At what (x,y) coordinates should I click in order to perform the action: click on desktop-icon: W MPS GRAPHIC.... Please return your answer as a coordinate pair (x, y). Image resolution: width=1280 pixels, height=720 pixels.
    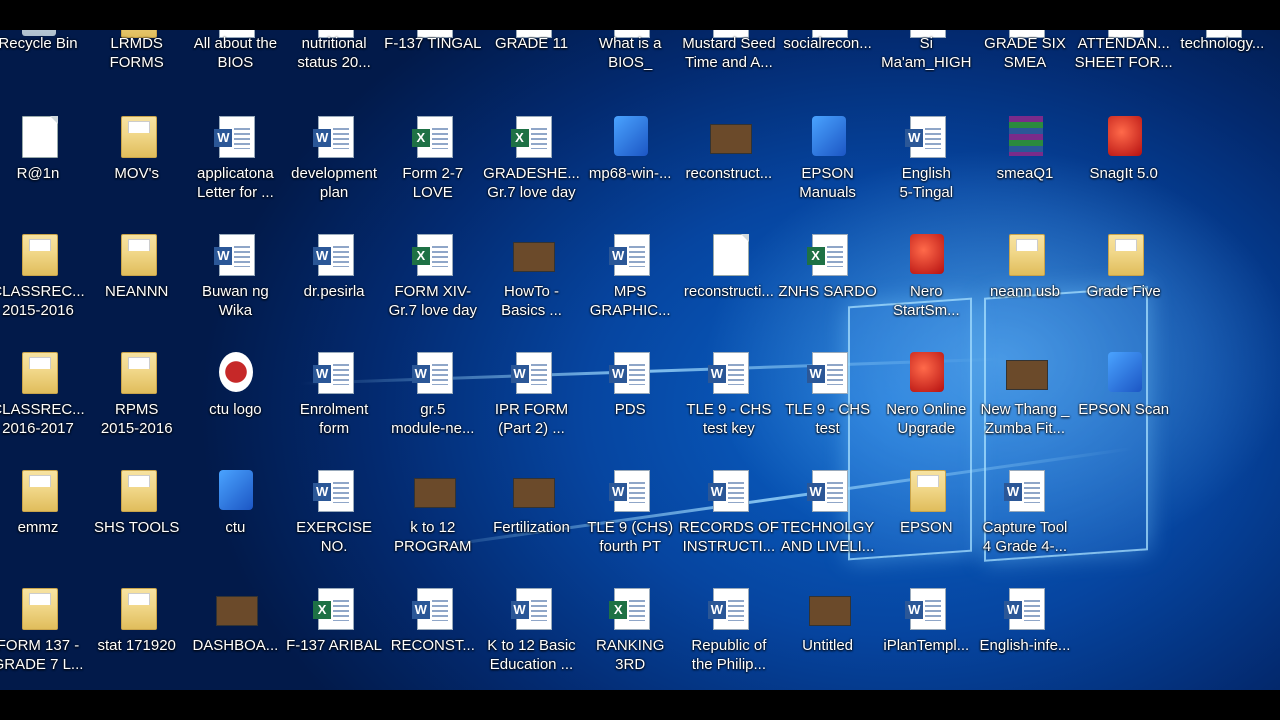
    Looking at the image, I should click on (630, 289).